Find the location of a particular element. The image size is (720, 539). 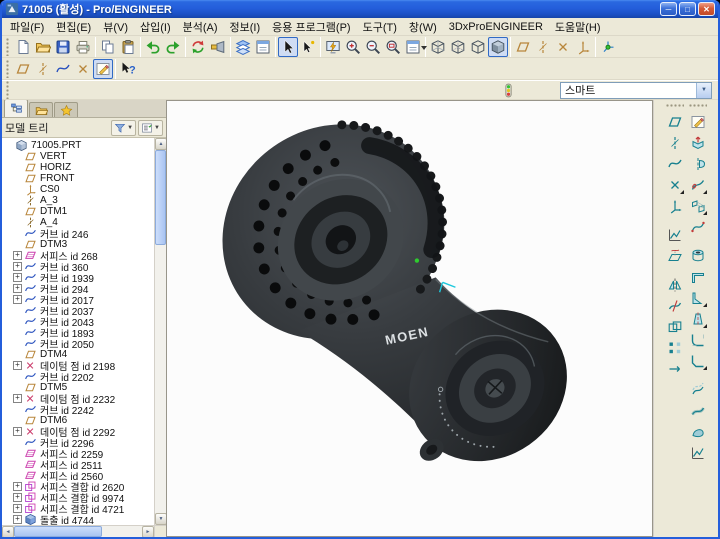

sweep-tool is located at coordinates (698, 185).